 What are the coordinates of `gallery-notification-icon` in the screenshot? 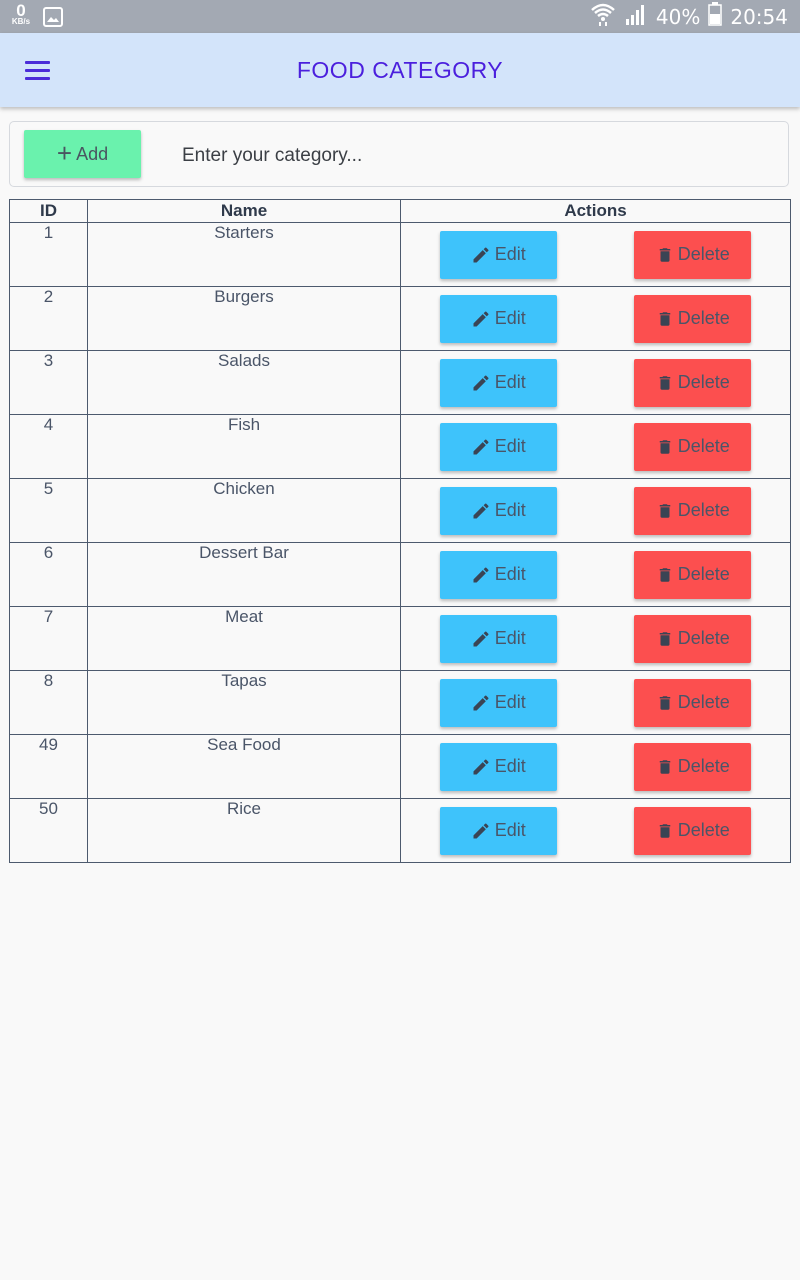 It's located at (53, 19).